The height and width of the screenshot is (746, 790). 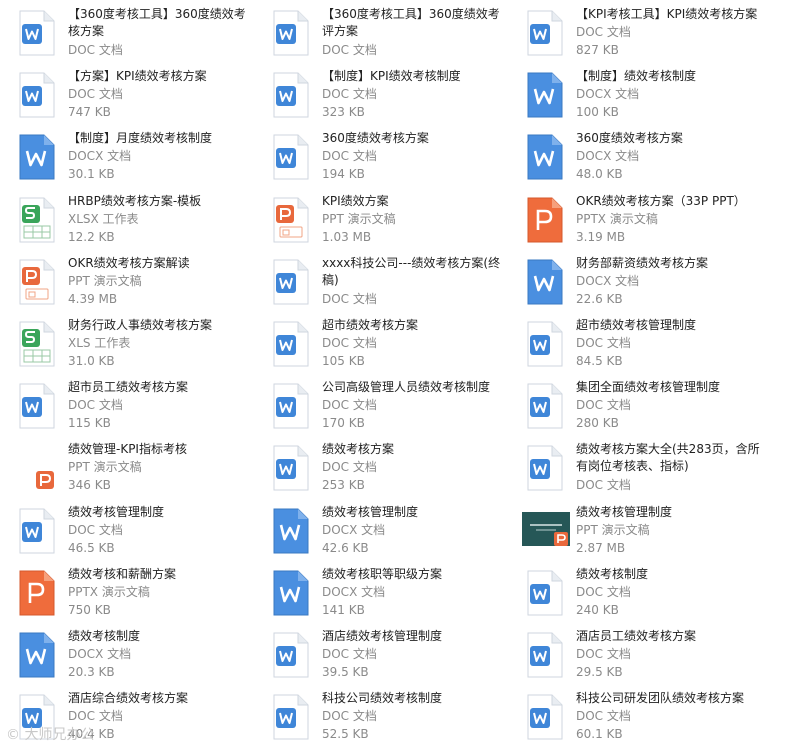 I want to click on file-name: 超市绩效考核管理制度, so click(x=636, y=325).